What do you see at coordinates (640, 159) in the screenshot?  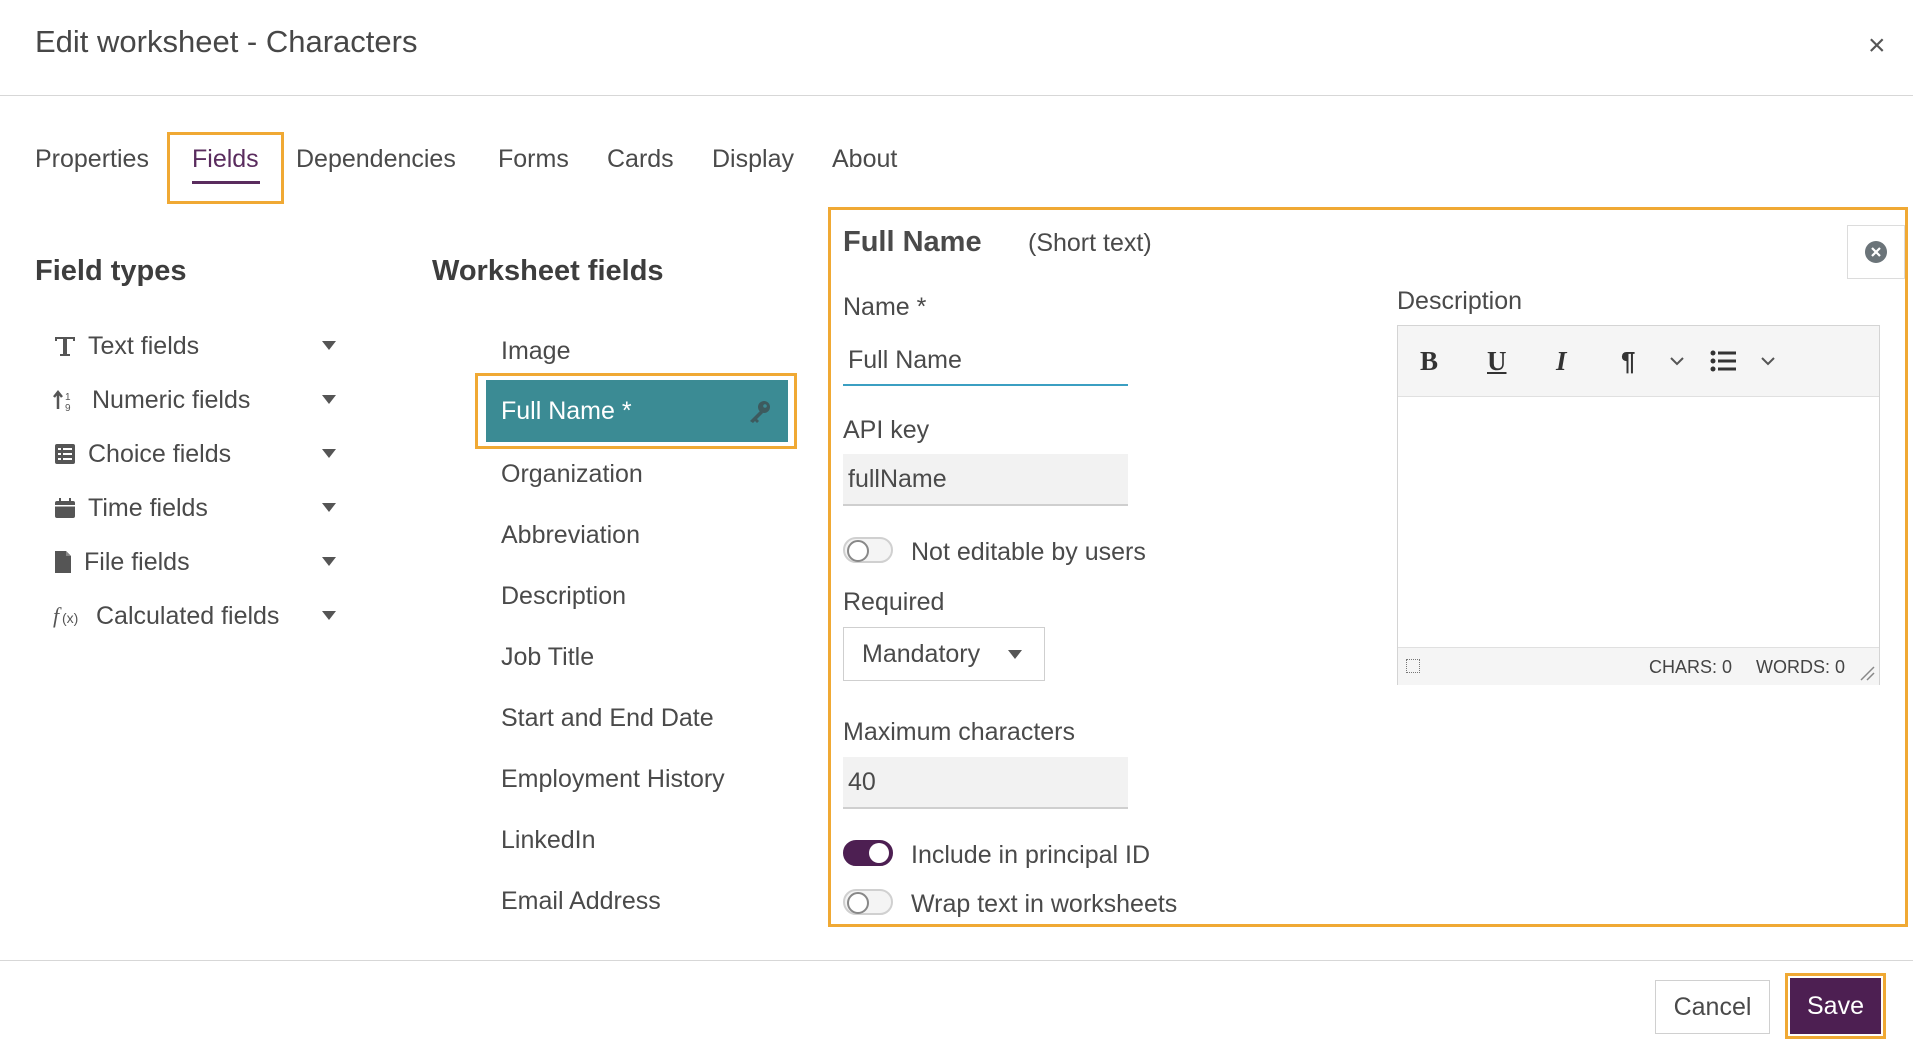 I see `tab-cards: Cards` at bounding box center [640, 159].